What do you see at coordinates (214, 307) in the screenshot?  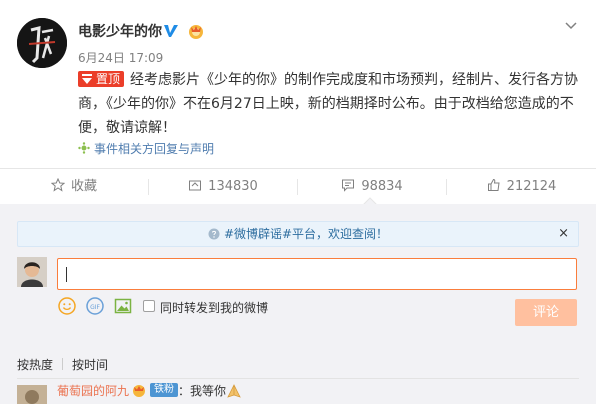 I see `also-forward-label: 同时转发到我的微博` at bounding box center [214, 307].